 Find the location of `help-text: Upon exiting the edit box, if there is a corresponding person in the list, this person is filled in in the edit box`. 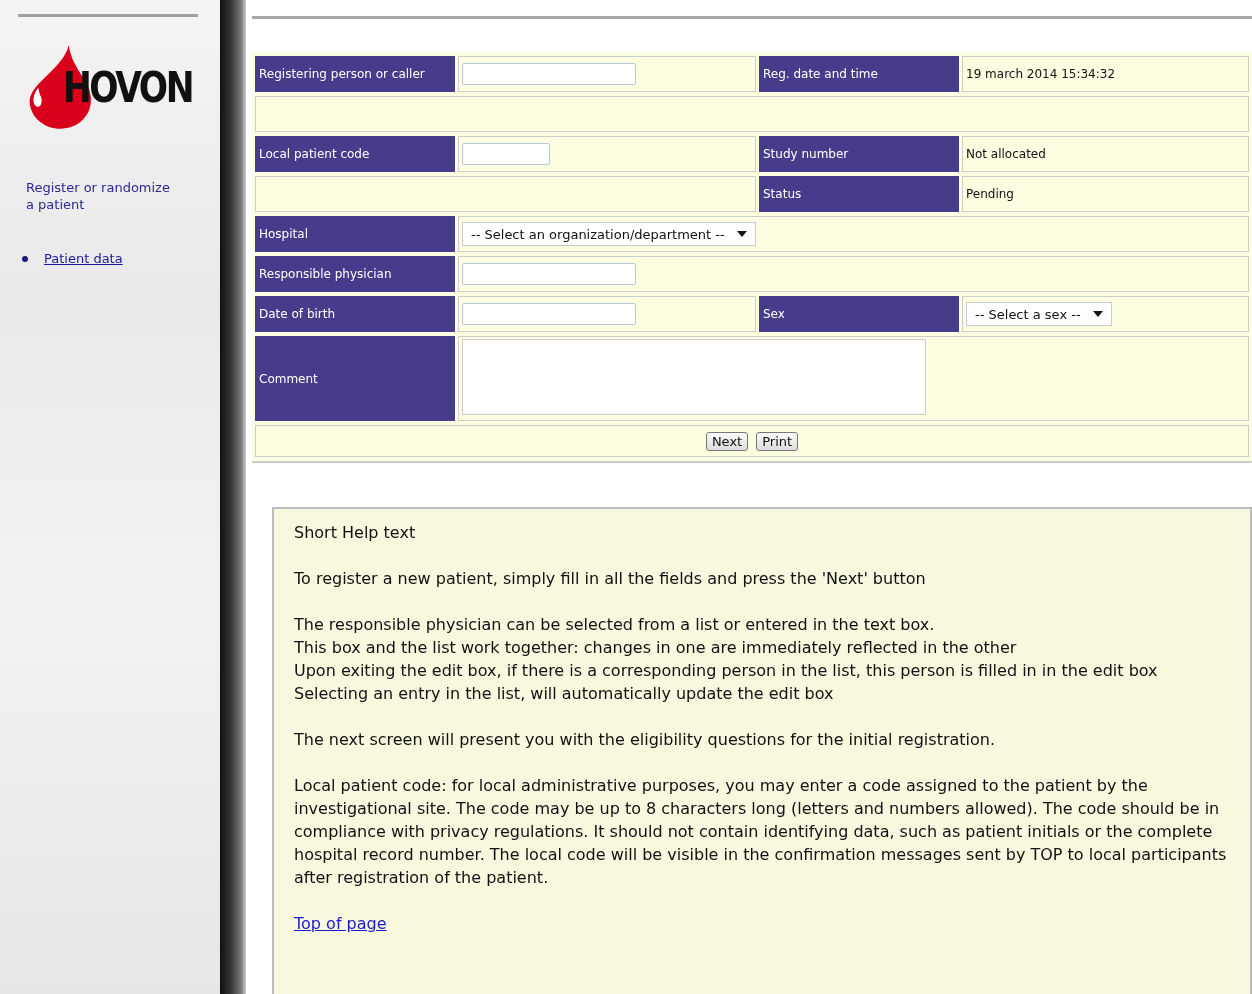

help-text: Upon exiting the edit box, if there is a corresponding person in the list, this person is filled in in the edit box is located at coordinates (726, 671).